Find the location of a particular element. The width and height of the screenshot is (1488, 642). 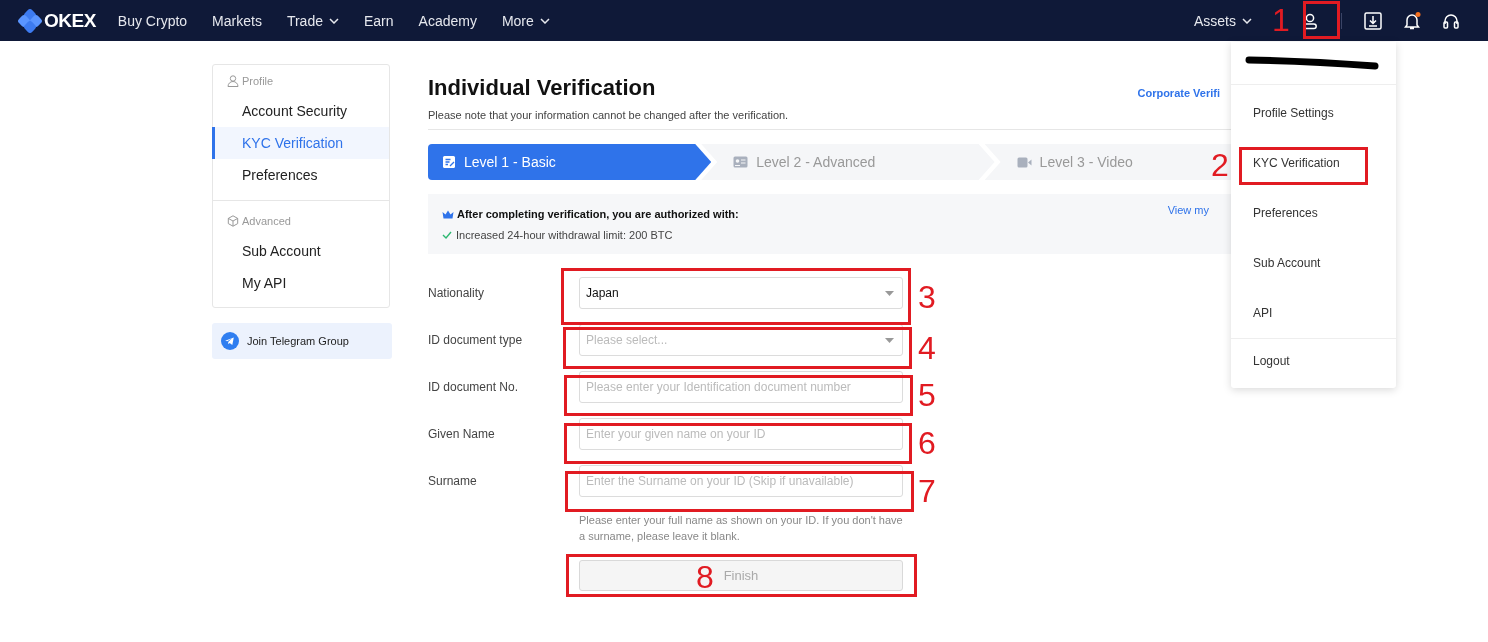

field-label: Surname is located at coordinates (453, 481).